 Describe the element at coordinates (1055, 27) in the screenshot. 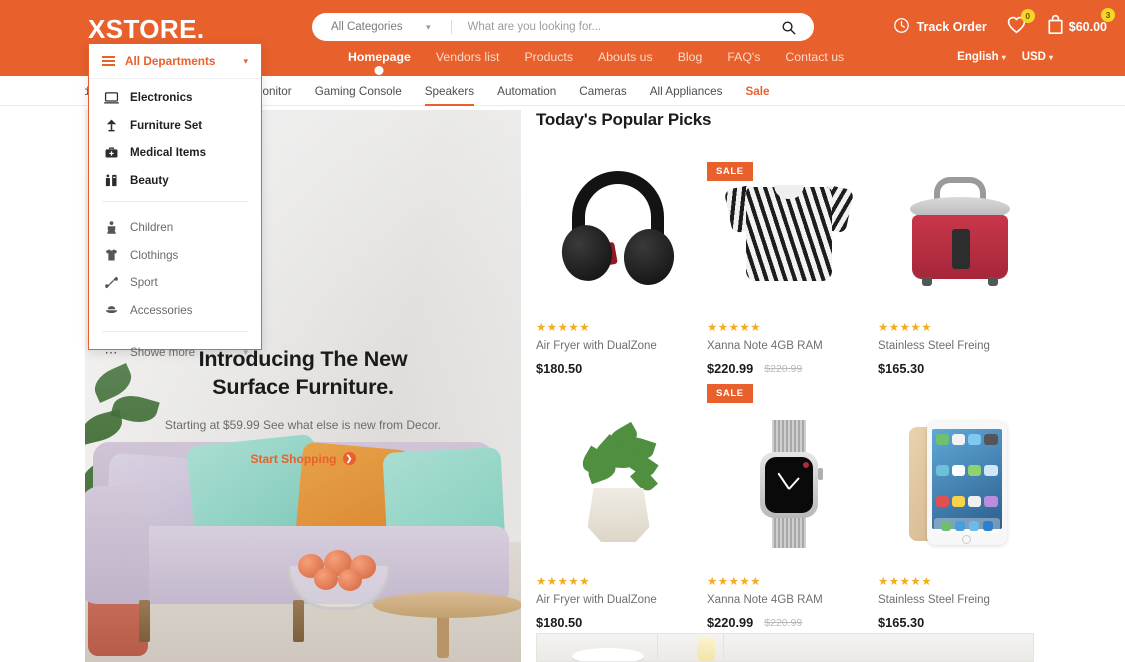

I see `shopping-bag-icon` at that location.